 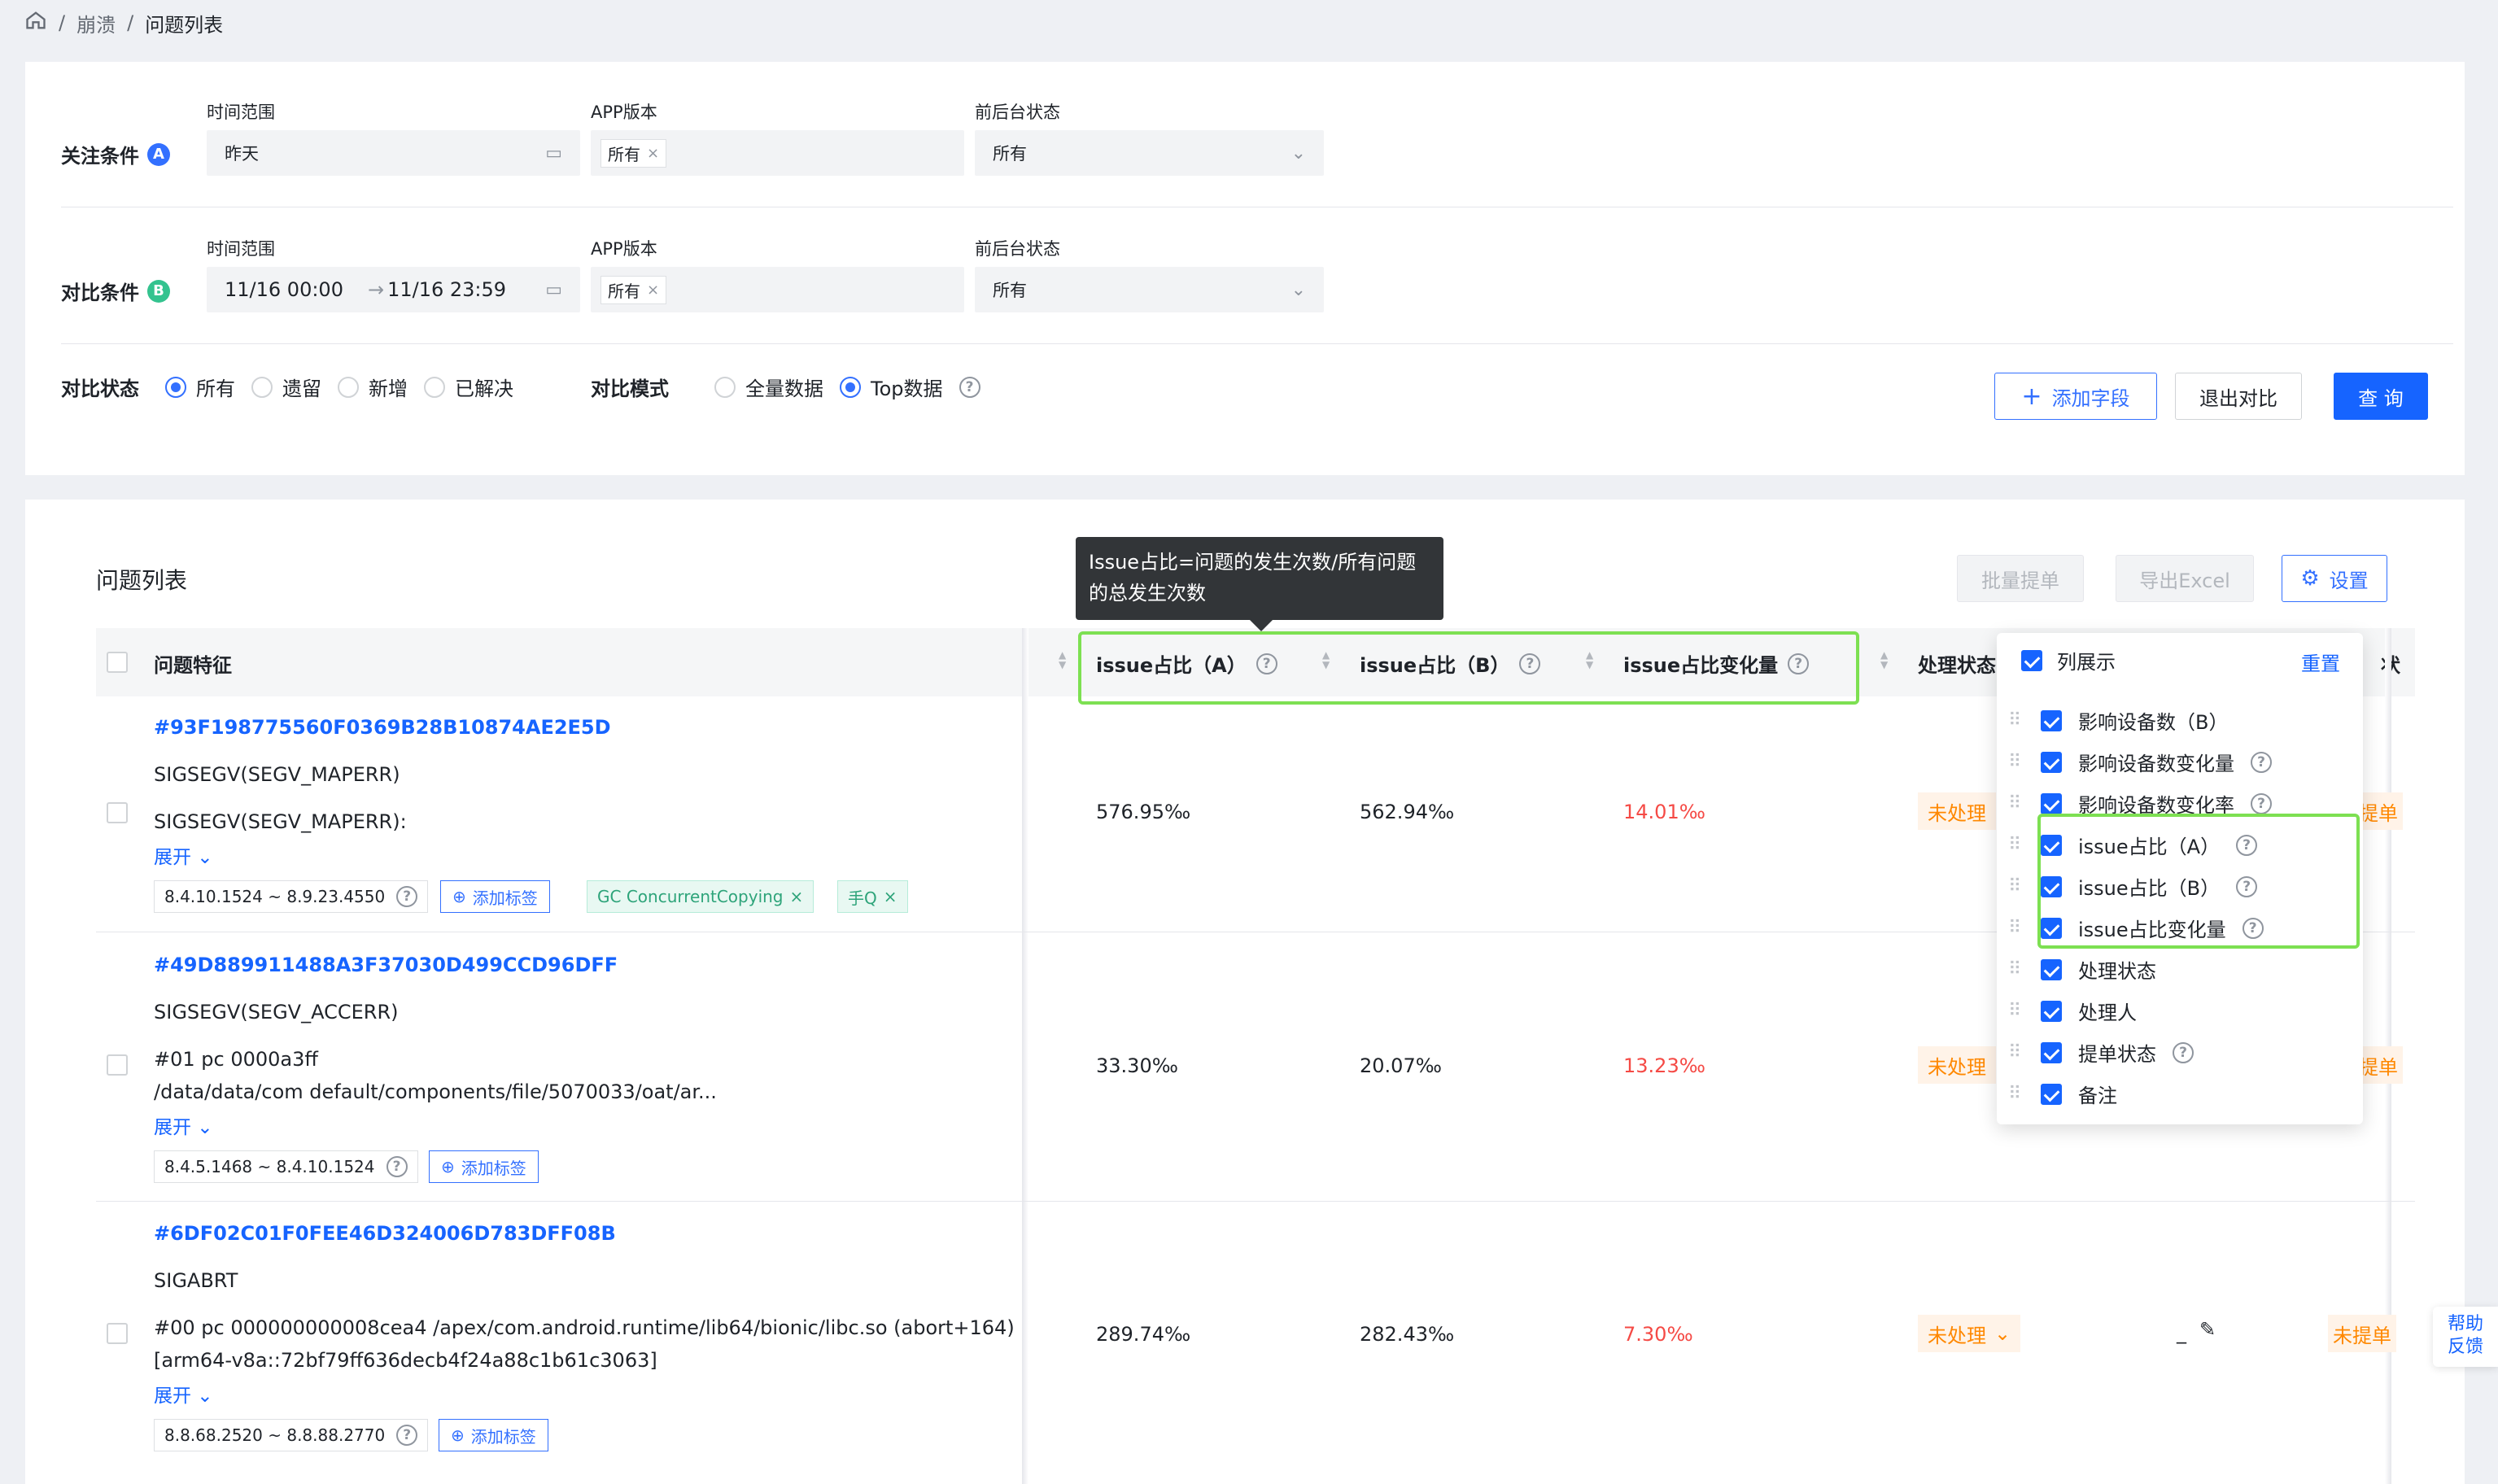 I want to click on column-option: ⠿ 处理人, so click(x=2179, y=1011).